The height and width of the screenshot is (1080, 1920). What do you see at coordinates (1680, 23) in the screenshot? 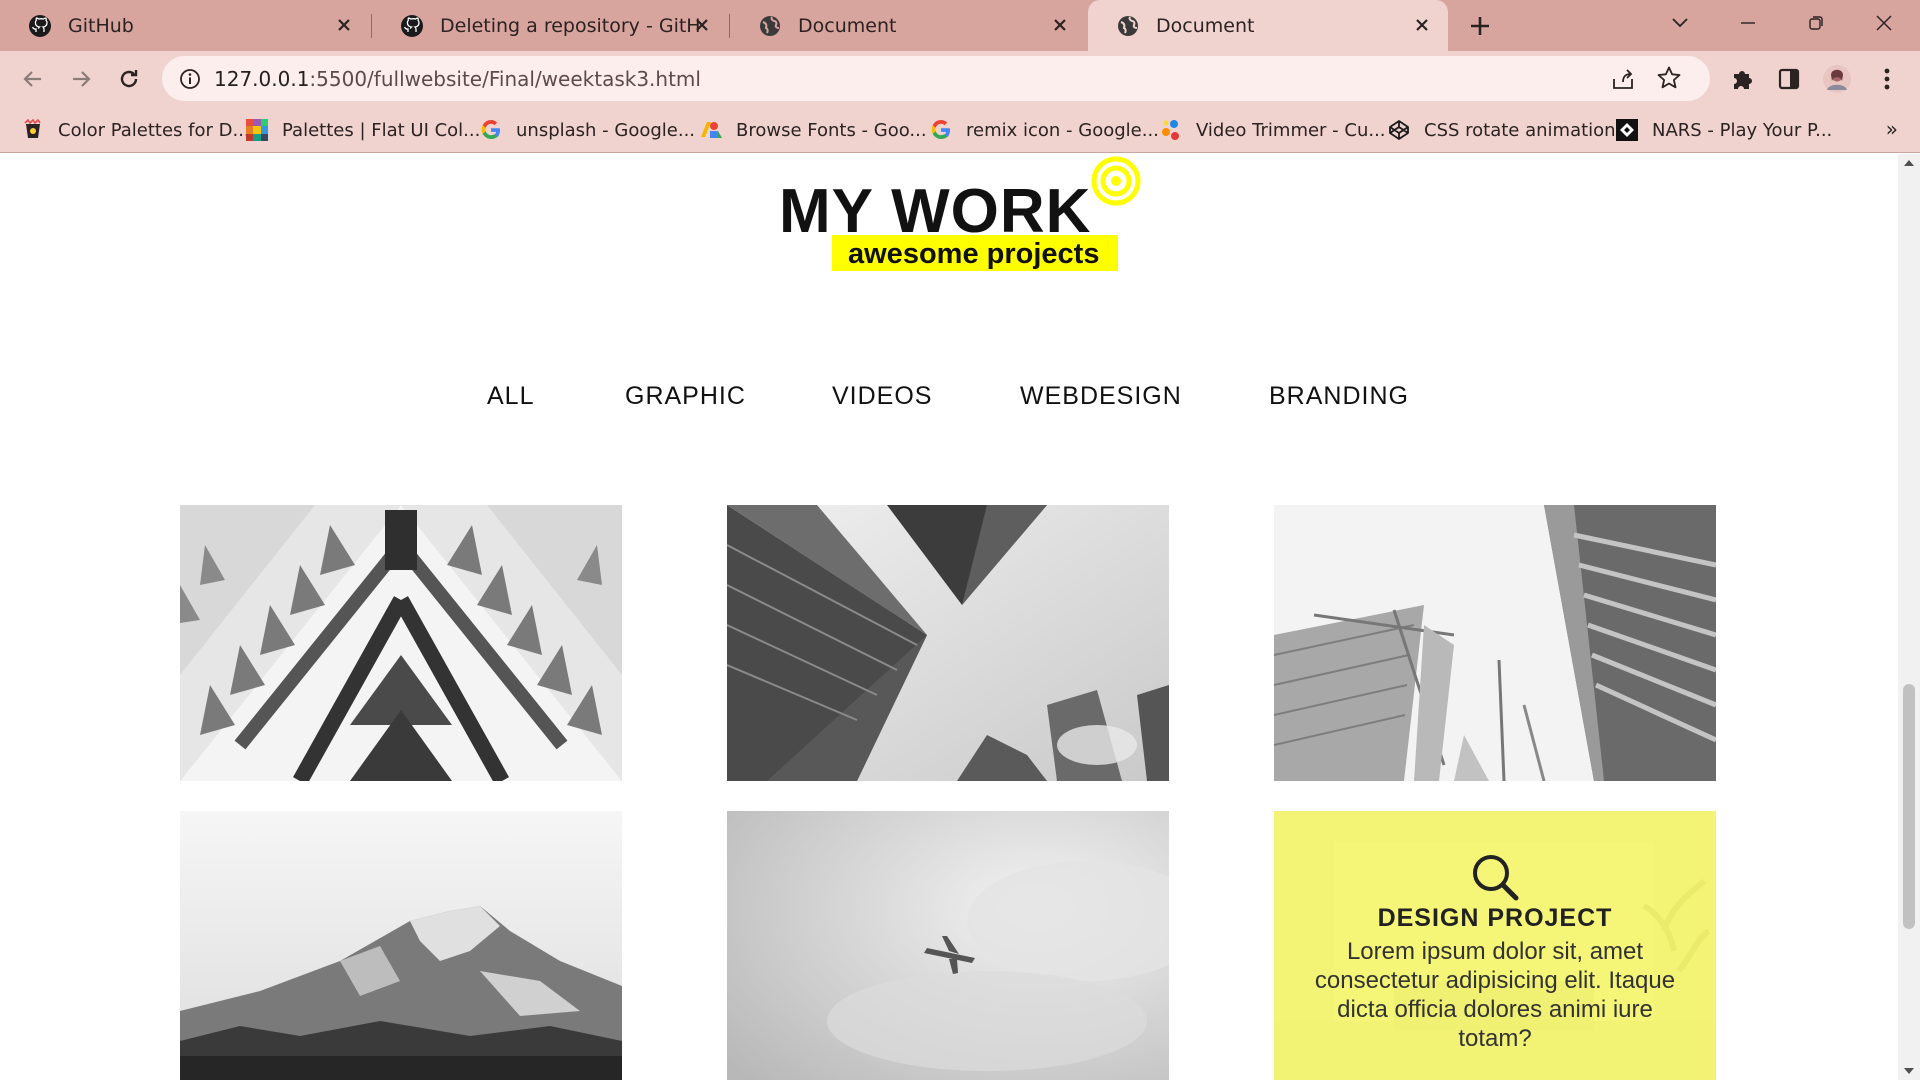
I see `tab-search-chevron-icon` at bounding box center [1680, 23].